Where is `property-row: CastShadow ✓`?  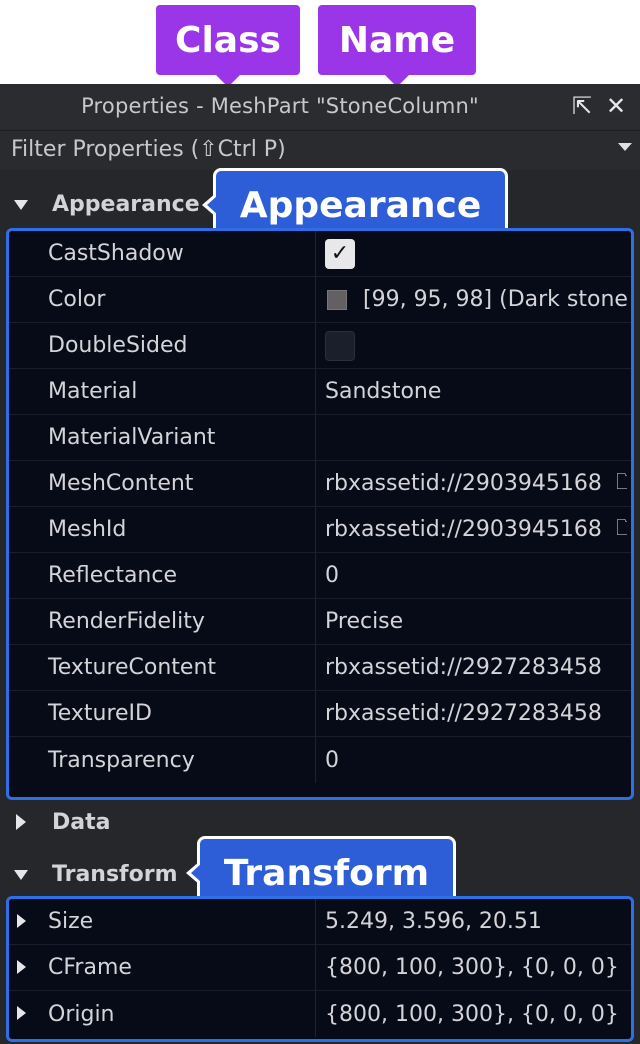
property-row: CastShadow ✓ is located at coordinates (320, 254).